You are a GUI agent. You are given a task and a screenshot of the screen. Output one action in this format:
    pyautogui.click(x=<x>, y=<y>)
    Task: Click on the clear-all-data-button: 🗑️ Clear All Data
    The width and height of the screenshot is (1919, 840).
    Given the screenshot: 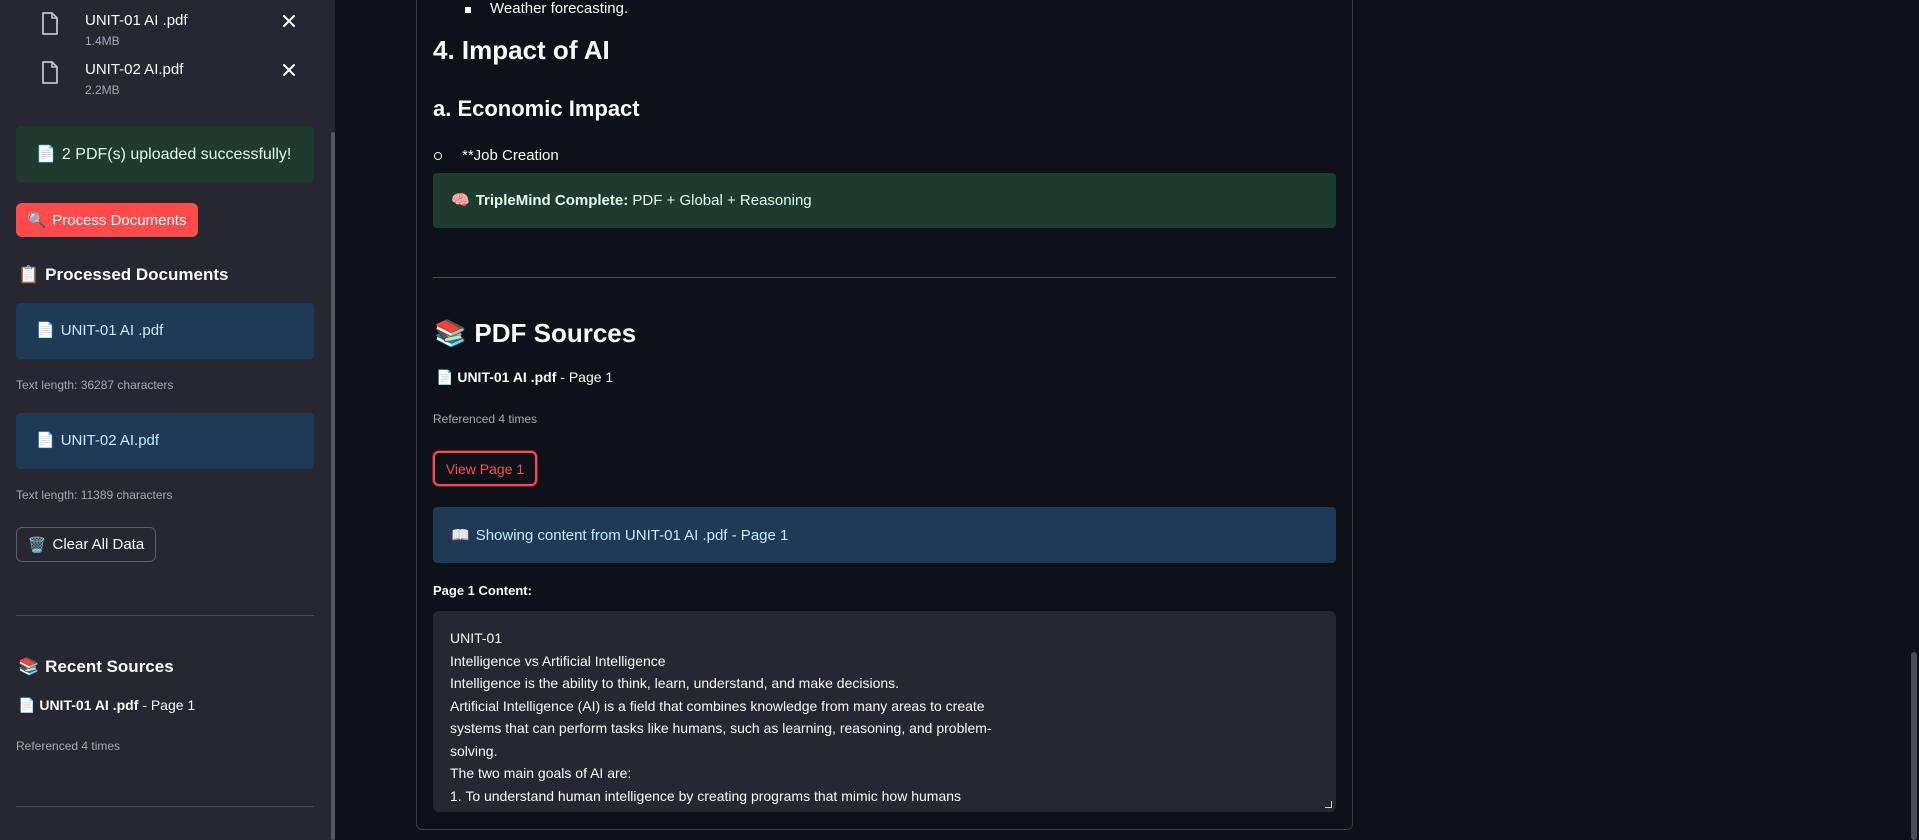 What is the action you would take?
    pyautogui.click(x=86, y=544)
    